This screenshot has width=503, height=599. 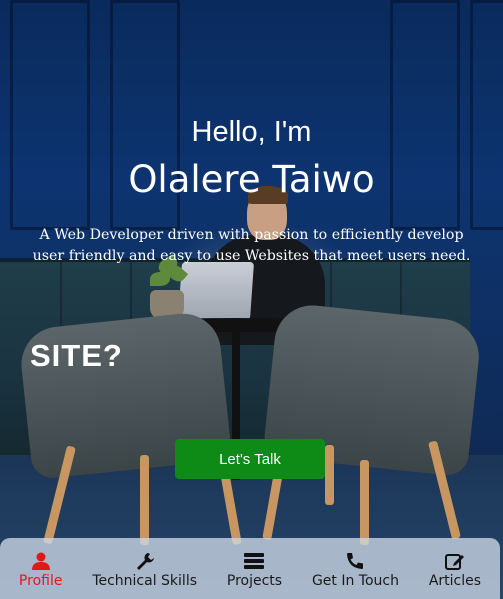 What do you see at coordinates (40, 561) in the screenshot?
I see `user-icon` at bounding box center [40, 561].